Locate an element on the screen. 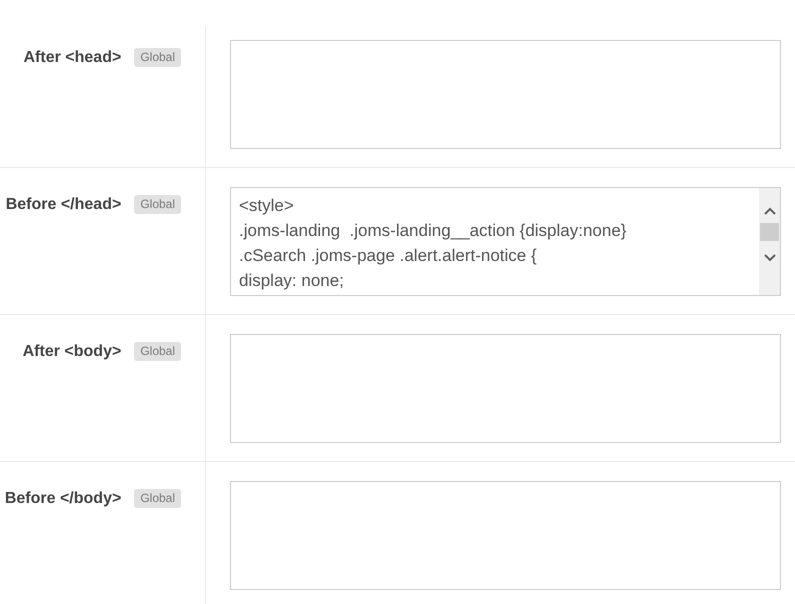 Image resolution: width=795 pixels, height=604 pixels. textarea-field: <style> .joms-landing .joms-landing__action {display:none} .cSearch .joms-page .alert.alert-notice { display: none; is located at coordinates (505, 241).